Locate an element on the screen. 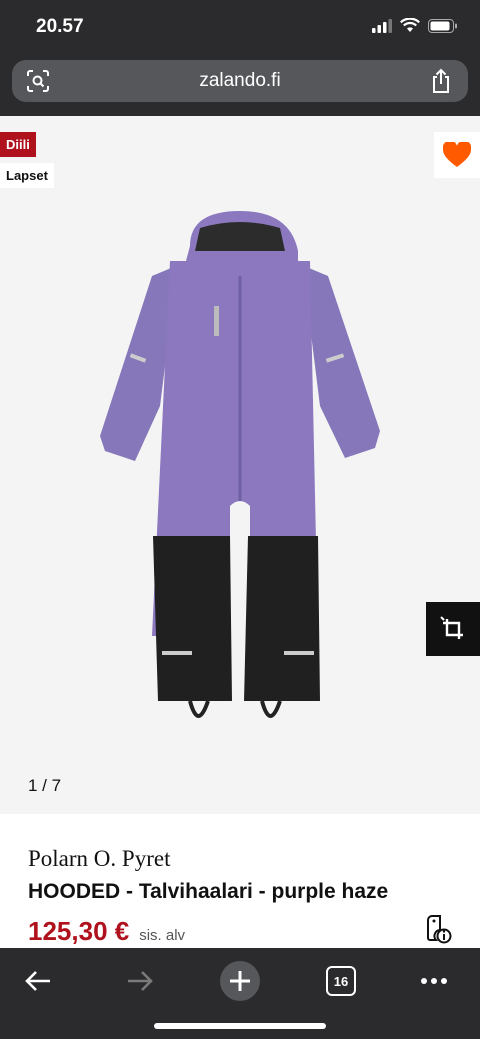 This screenshot has height=1039, width=480. more-button is located at coordinates (434, 981).